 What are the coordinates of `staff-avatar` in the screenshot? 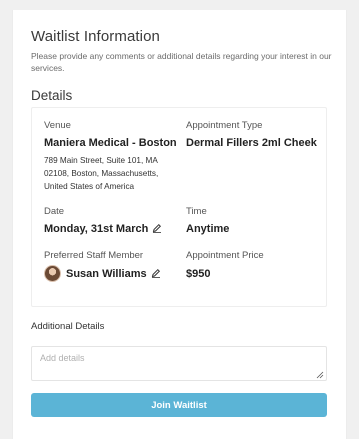 It's located at (52, 273).